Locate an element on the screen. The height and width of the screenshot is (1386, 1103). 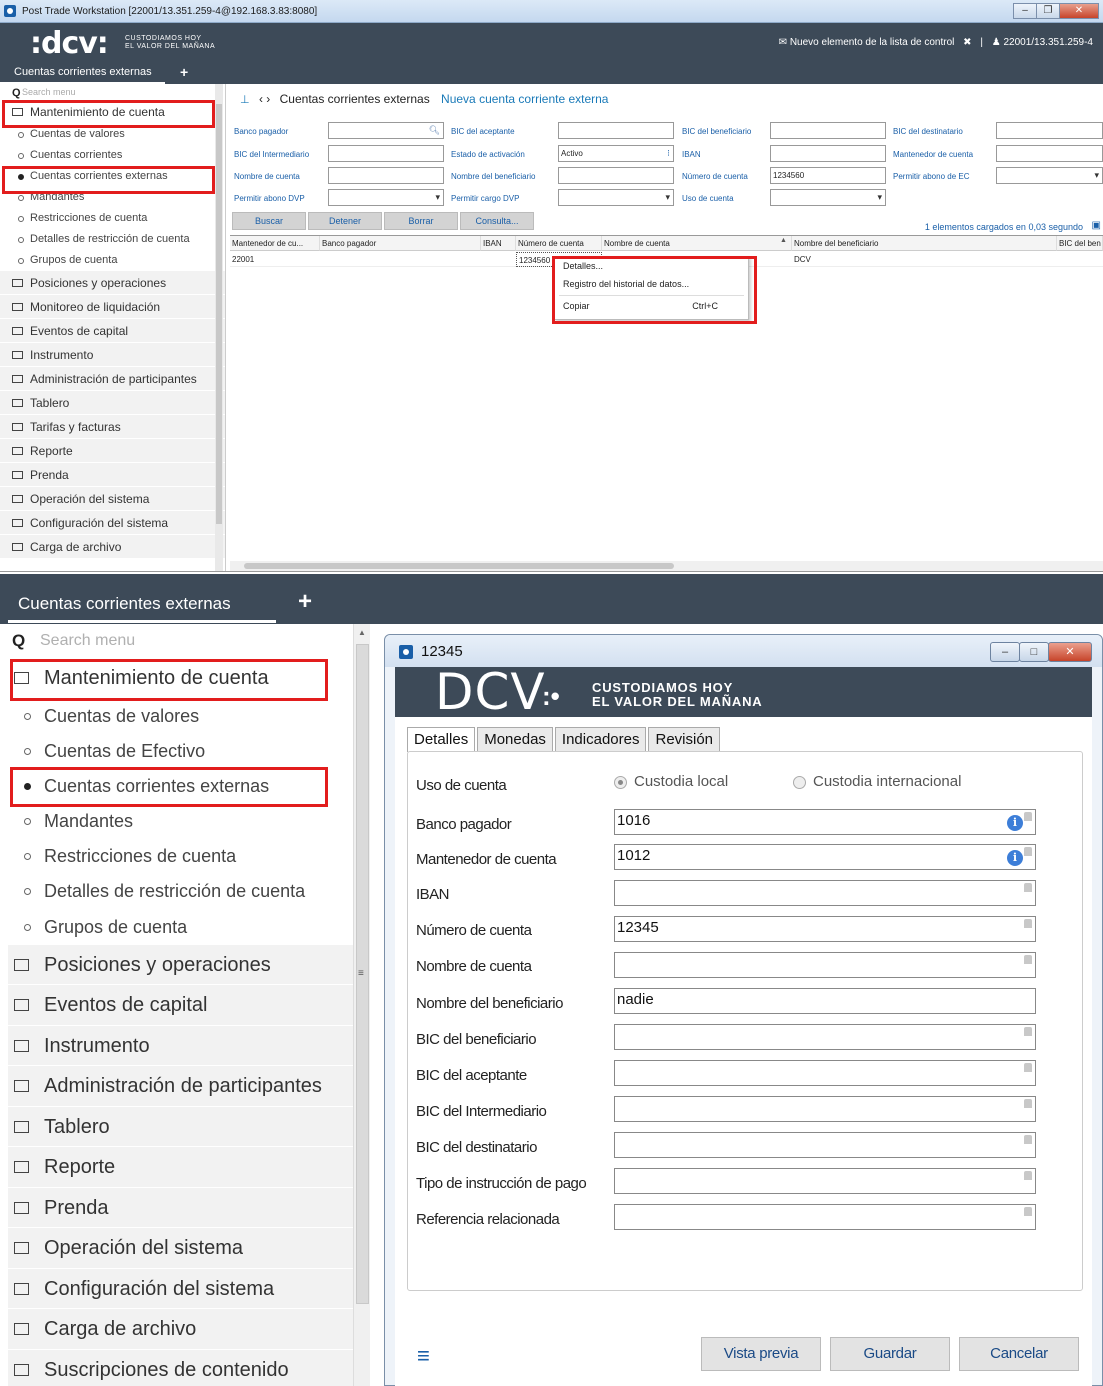
menu-item-cuentas-valores: Cuentas de valores is located at coordinates (180, 716).